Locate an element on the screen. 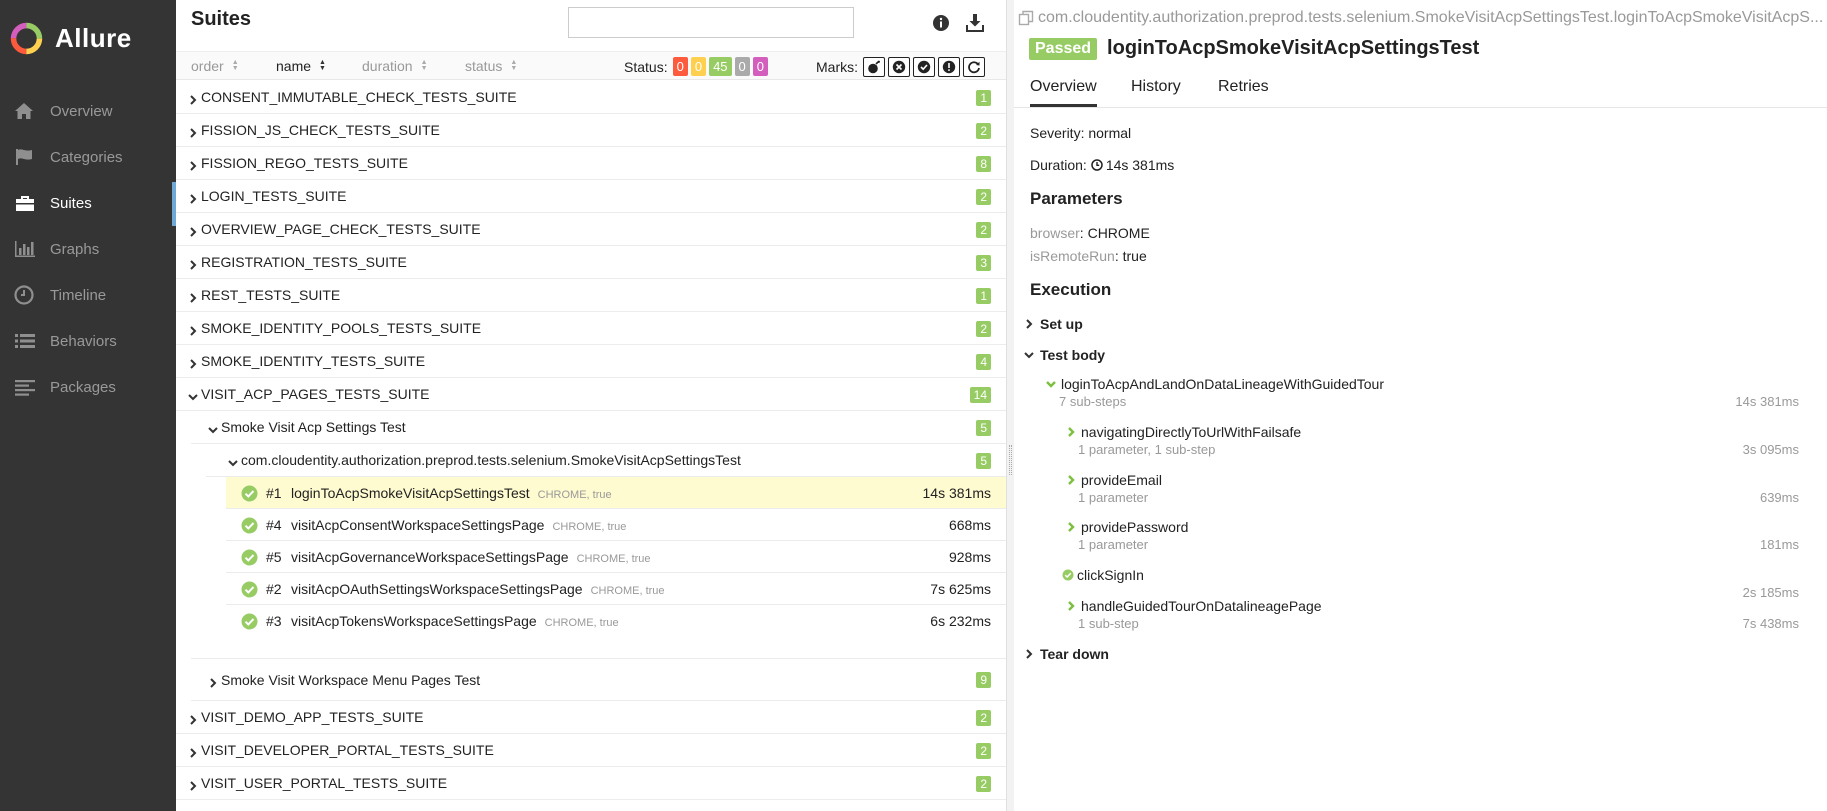 The height and width of the screenshot is (811, 1827). sort-name: name ▲ ▼ is located at coordinates (301, 66).